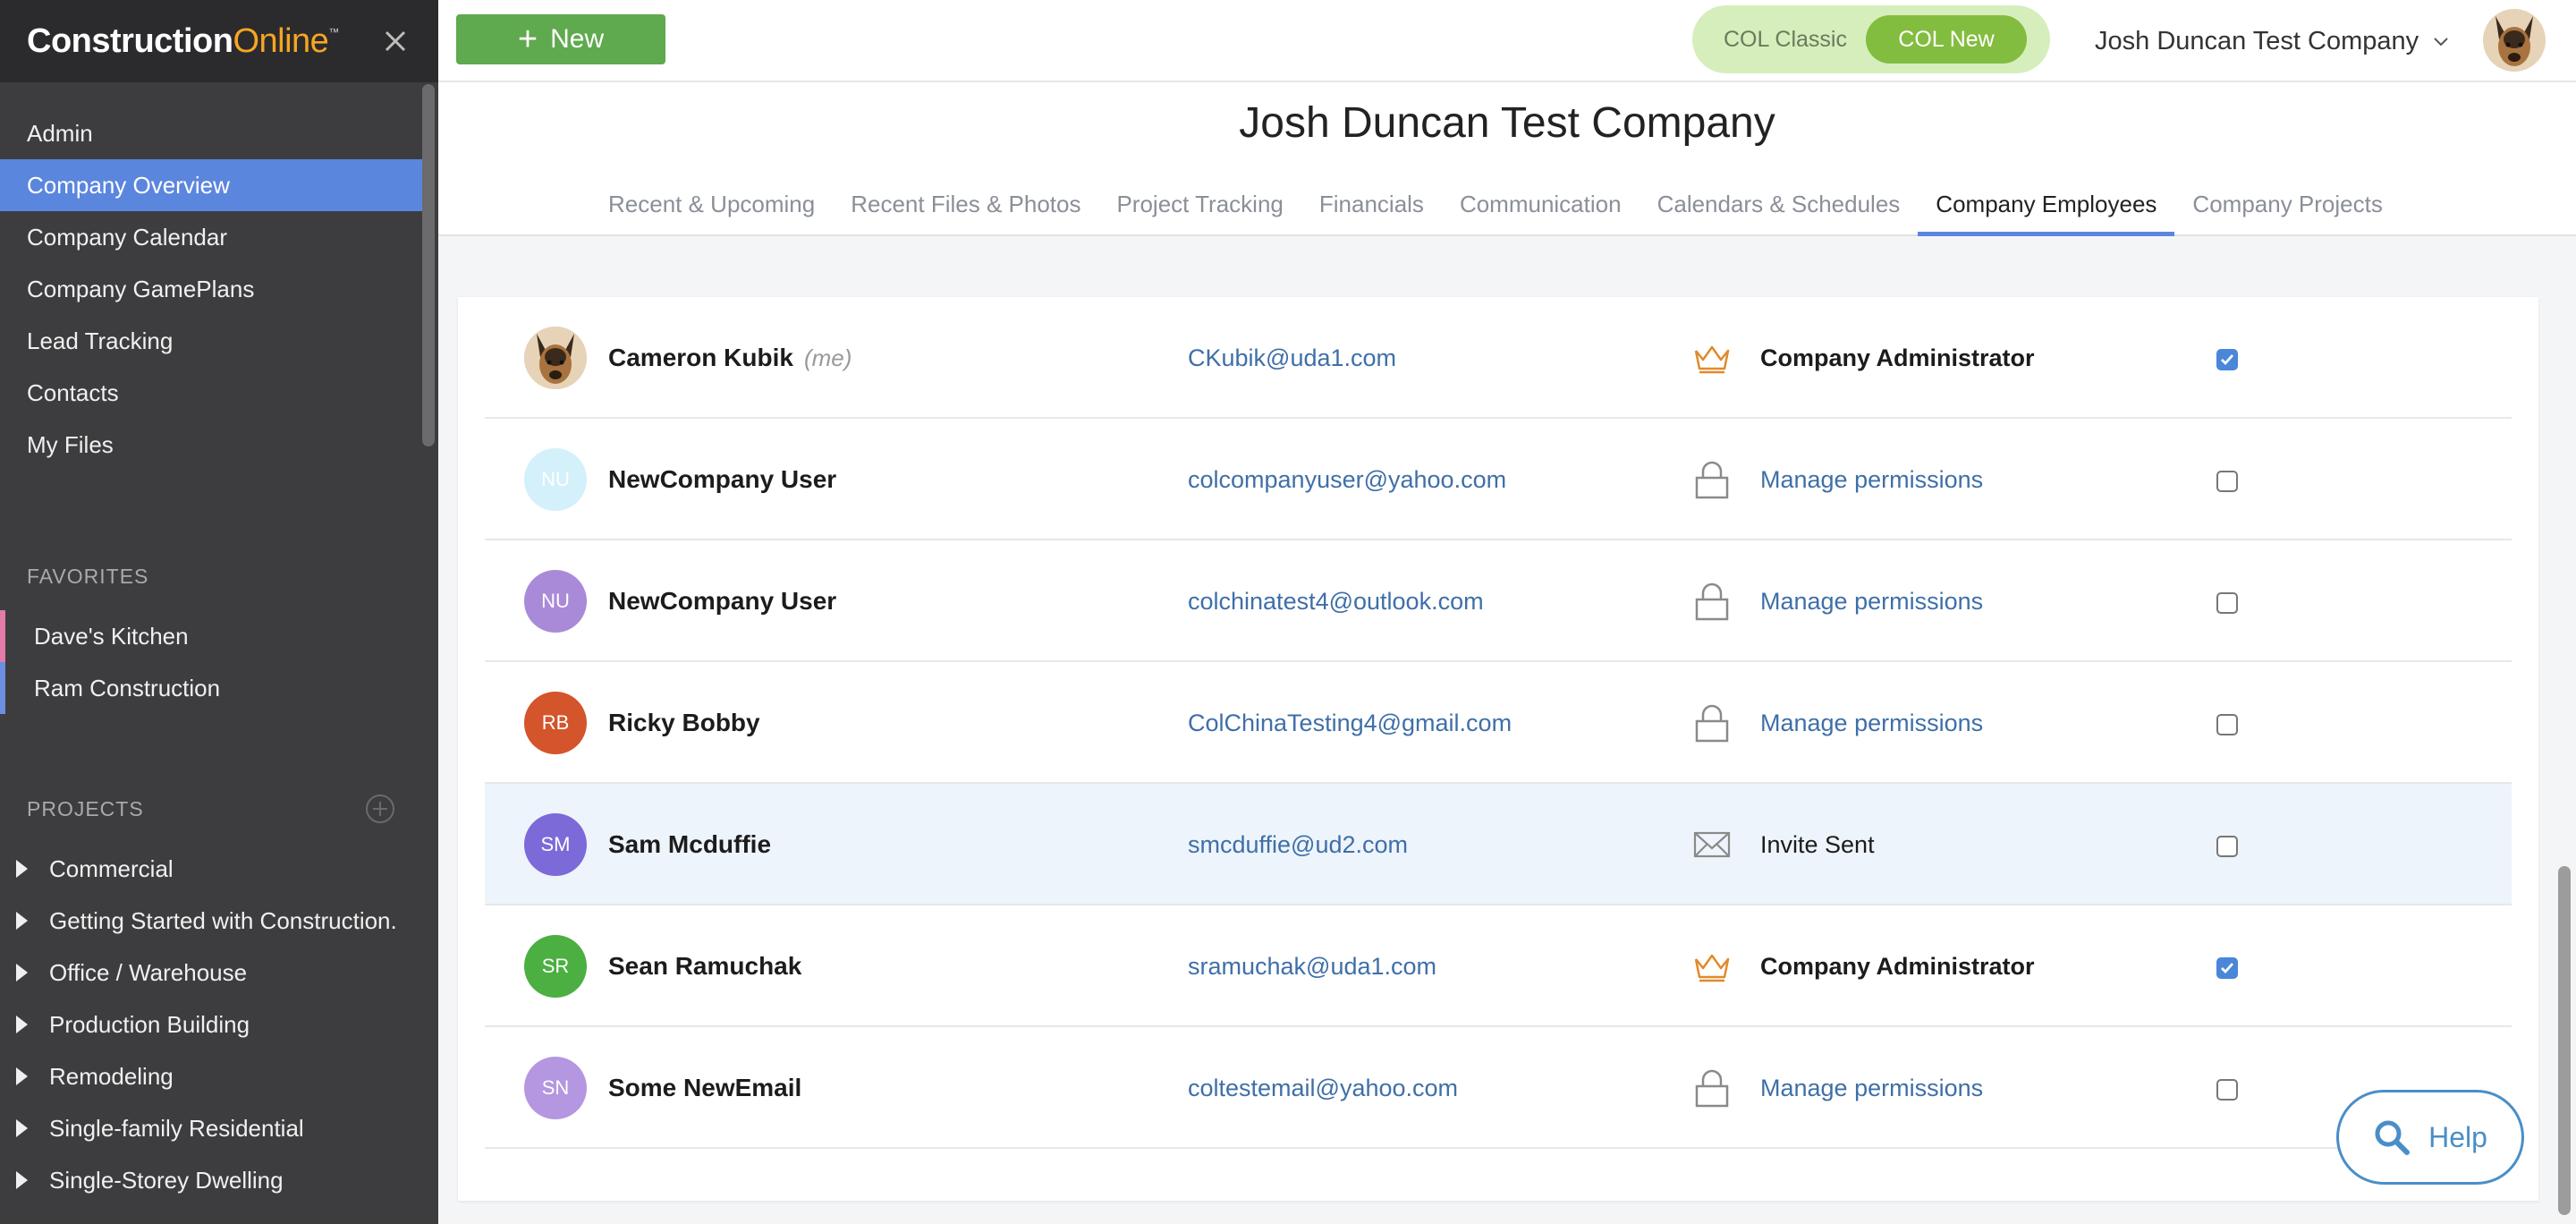 This screenshot has width=2576, height=1224. Describe the element at coordinates (219, 393) in the screenshot. I see `sidebar-item-contacts: Contacts` at that location.